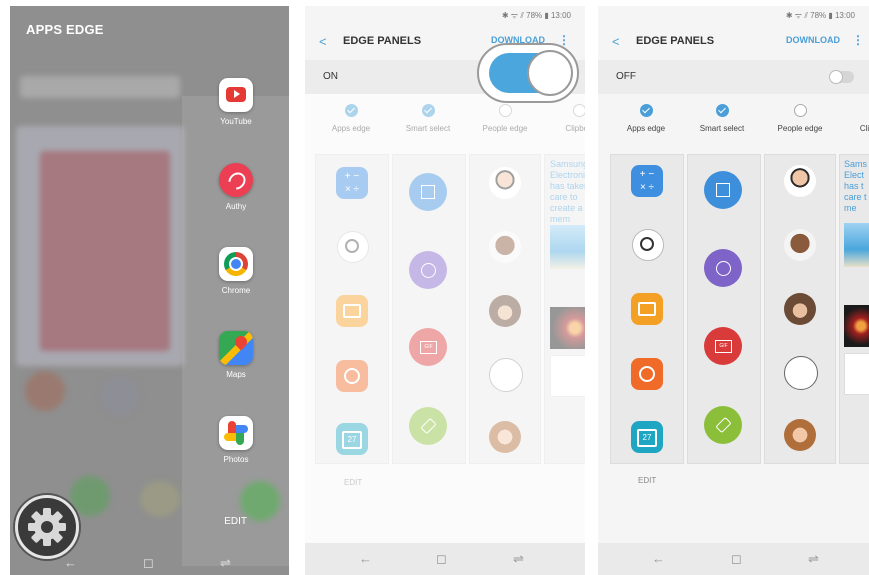 The height and width of the screenshot is (575, 869). What do you see at coordinates (723, 425) in the screenshot?
I see `pin-to-screen-icon` at bounding box center [723, 425].